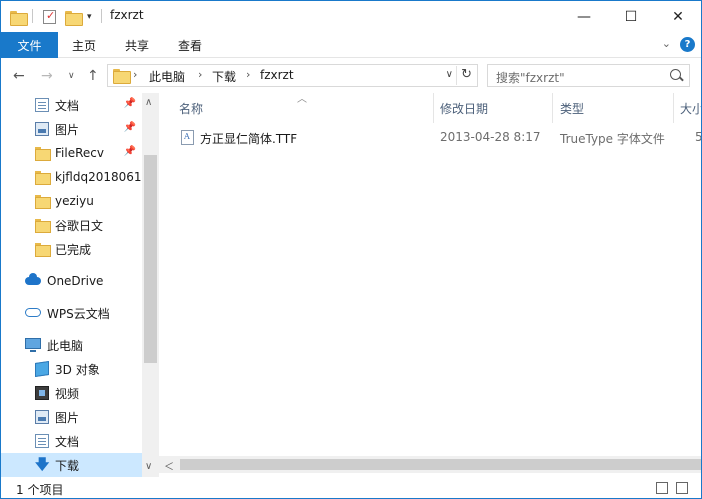  I want to click on status-bar: 1 个项目, so click(351, 487).